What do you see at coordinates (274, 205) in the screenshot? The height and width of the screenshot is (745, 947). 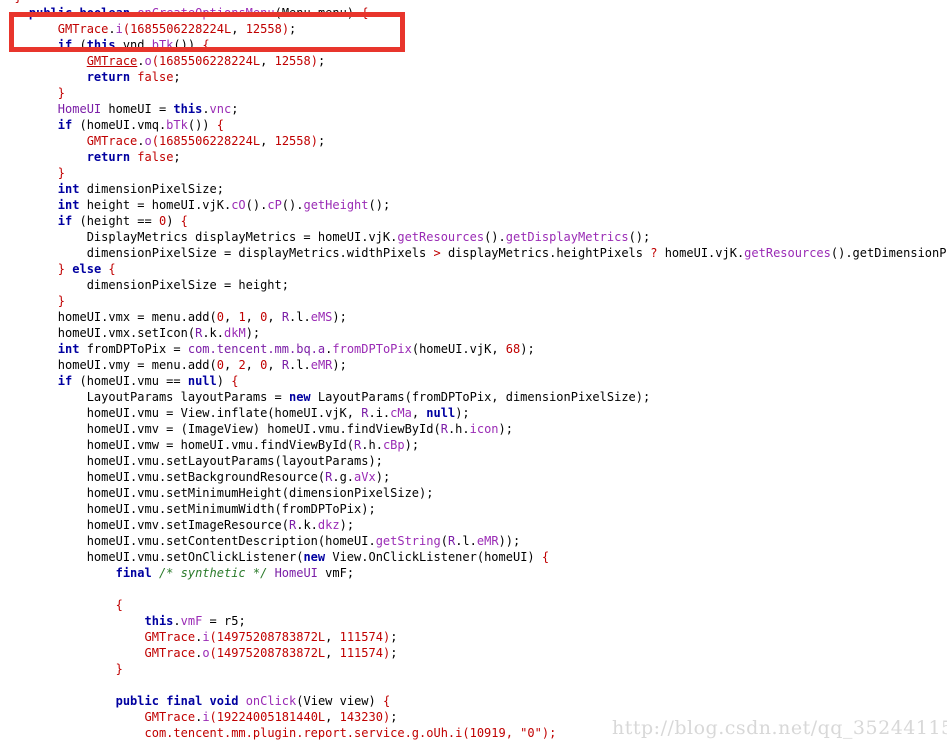 I see `code-token: cP` at bounding box center [274, 205].